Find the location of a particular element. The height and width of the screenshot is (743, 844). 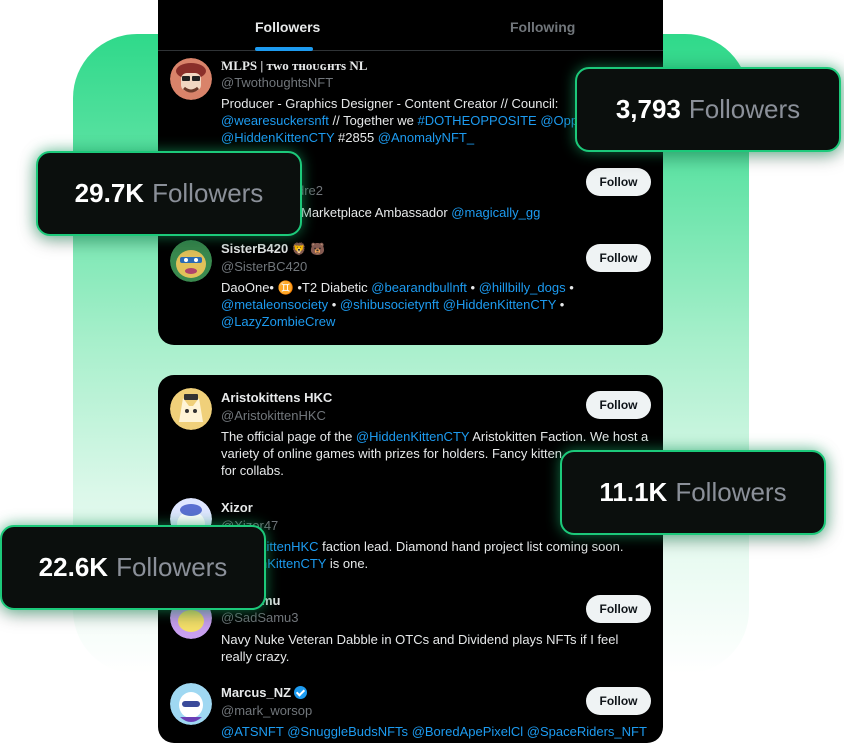

tab-following: Following is located at coordinates (542, 27).